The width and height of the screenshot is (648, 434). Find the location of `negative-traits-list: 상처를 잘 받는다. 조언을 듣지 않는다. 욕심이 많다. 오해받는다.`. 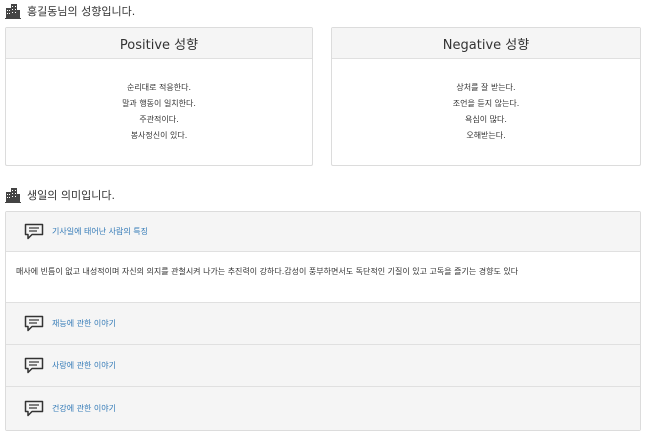

negative-traits-list: 상처를 잘 받는다. 조언을 듣지 않는다. 욕심이 많다. 오해받는다. is located at coordinates (486, 101).